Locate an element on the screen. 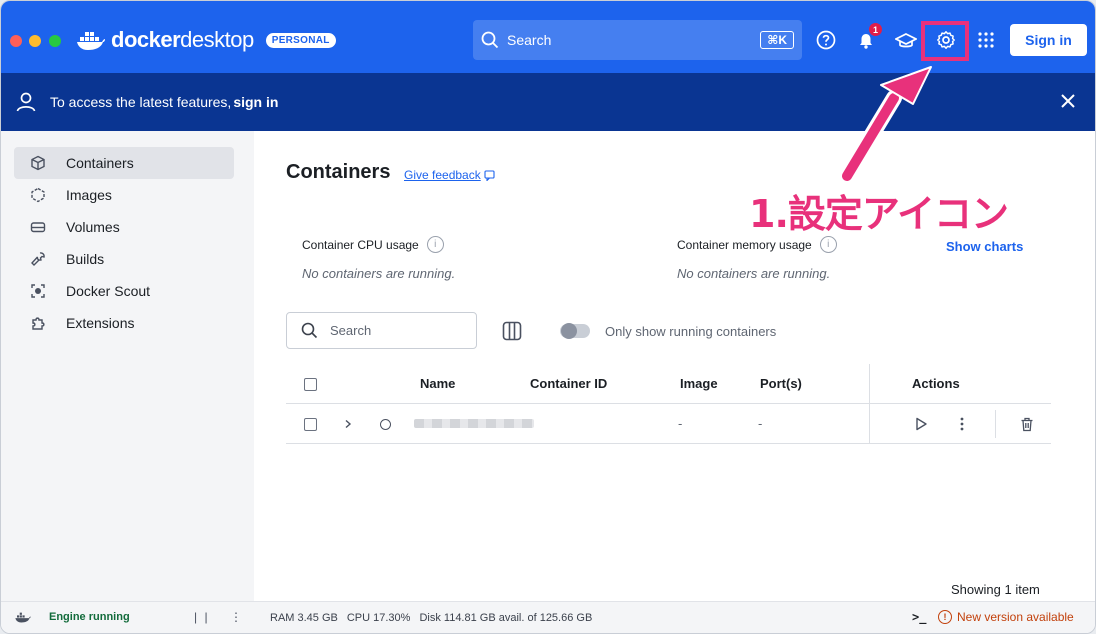  sidebar-item-label: Containers is located at coordinates (100, 163).